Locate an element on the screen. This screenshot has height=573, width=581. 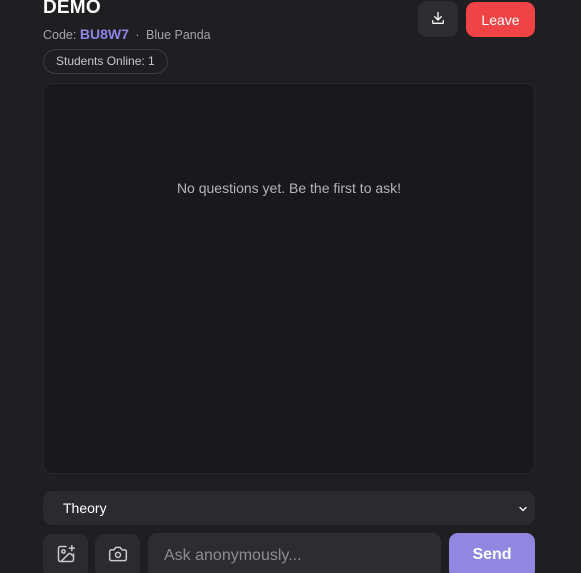
image-plus-icon is located at coordinates (66, 556).